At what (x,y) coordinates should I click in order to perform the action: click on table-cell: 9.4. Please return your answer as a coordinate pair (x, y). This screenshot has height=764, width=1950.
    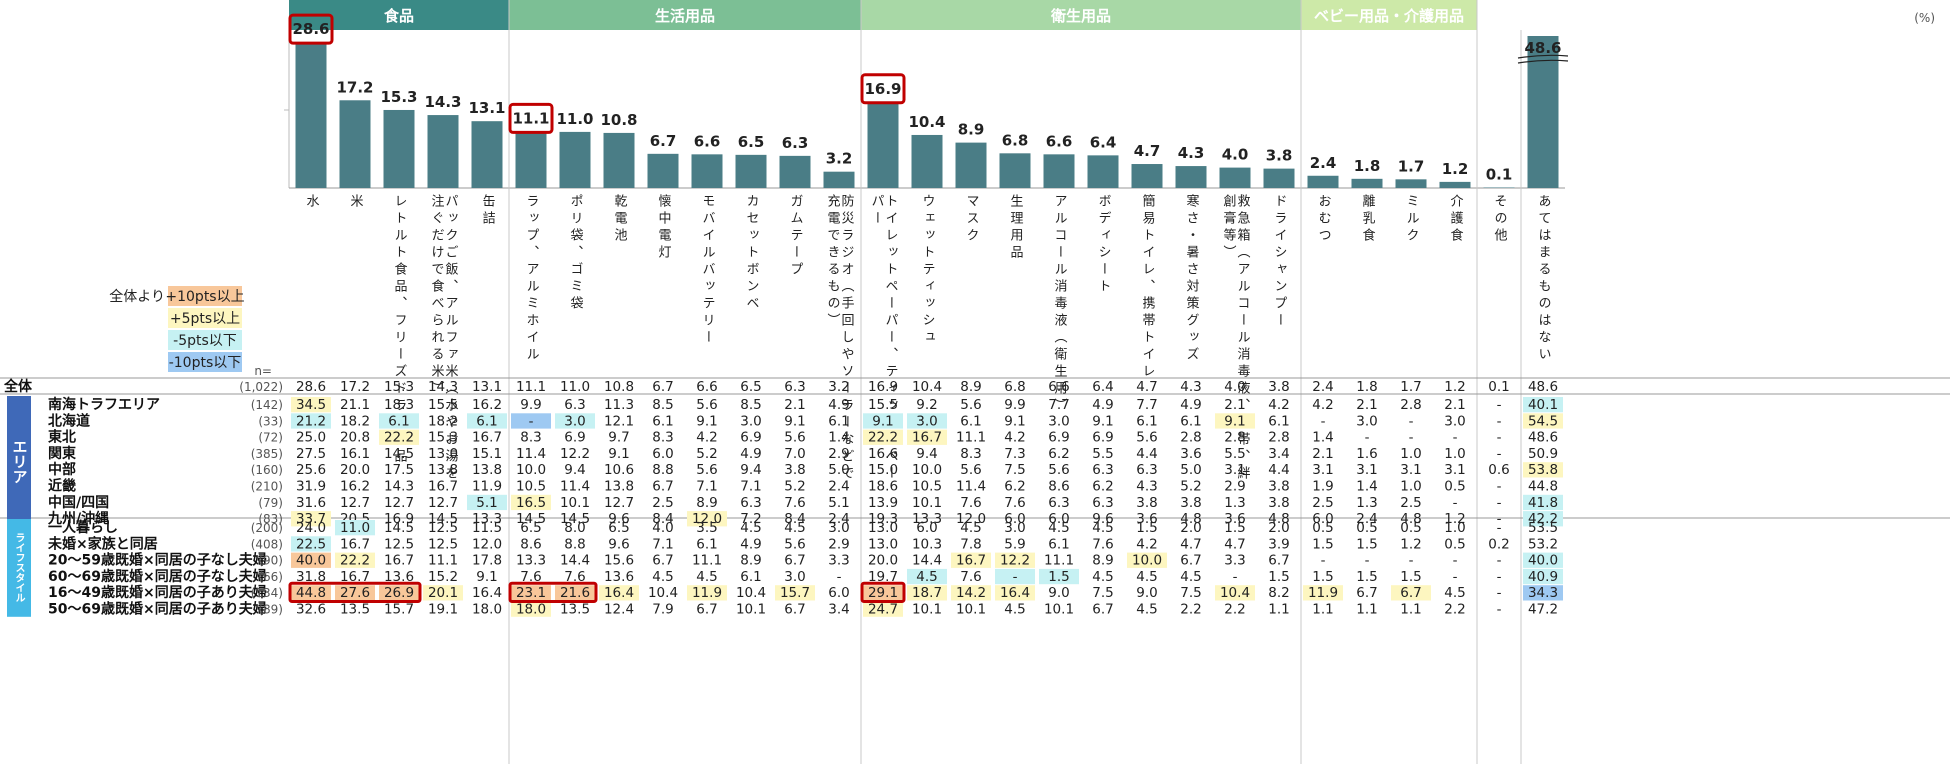
    Looking at the image, I should click on (750, 470).